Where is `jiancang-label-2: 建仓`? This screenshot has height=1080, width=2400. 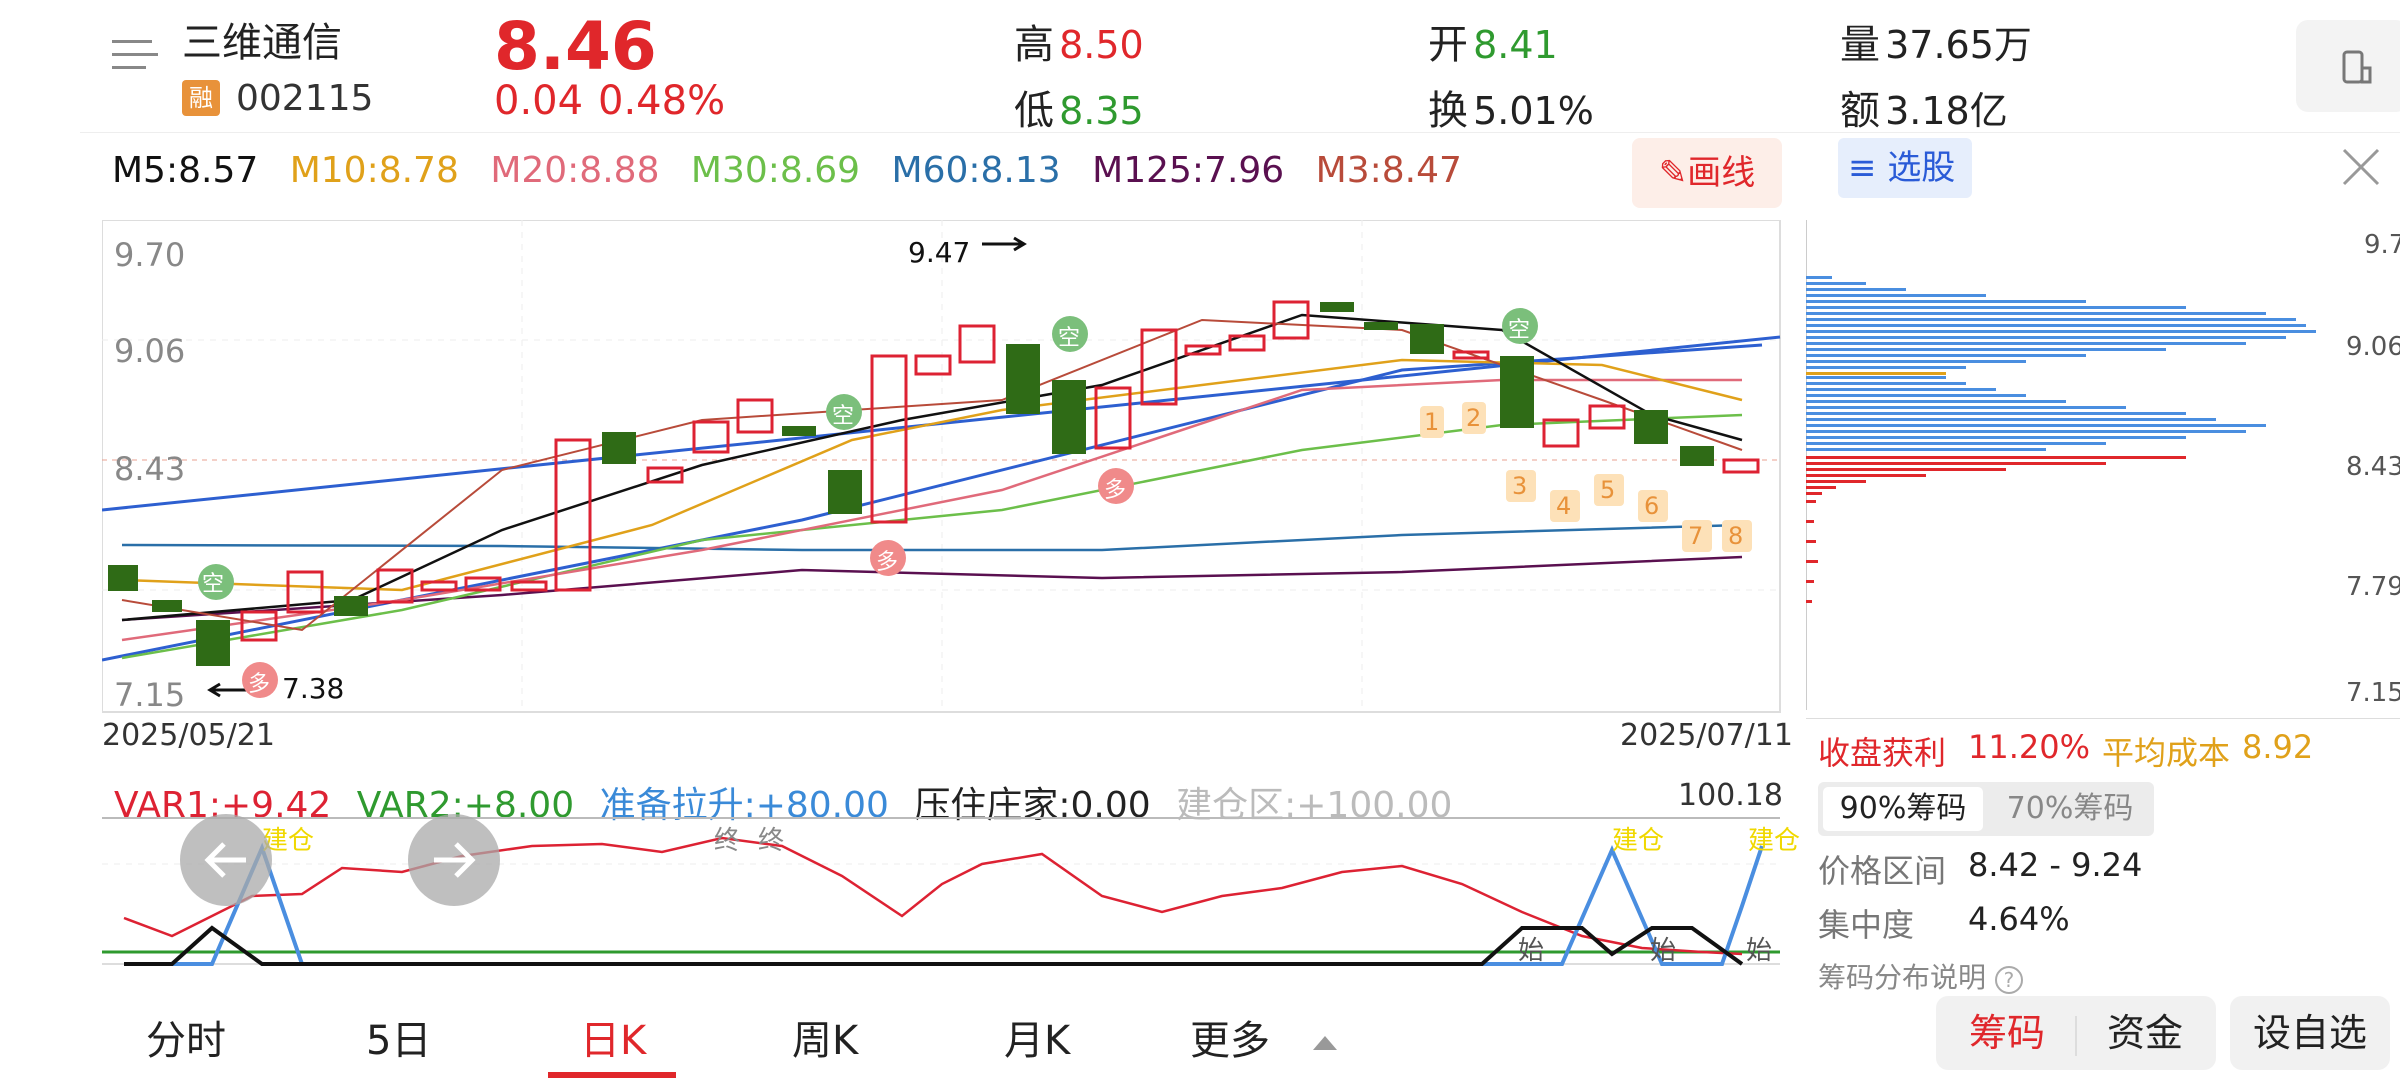 jiancang-label-2: 建仓 is located at coordinates (1638, 841).